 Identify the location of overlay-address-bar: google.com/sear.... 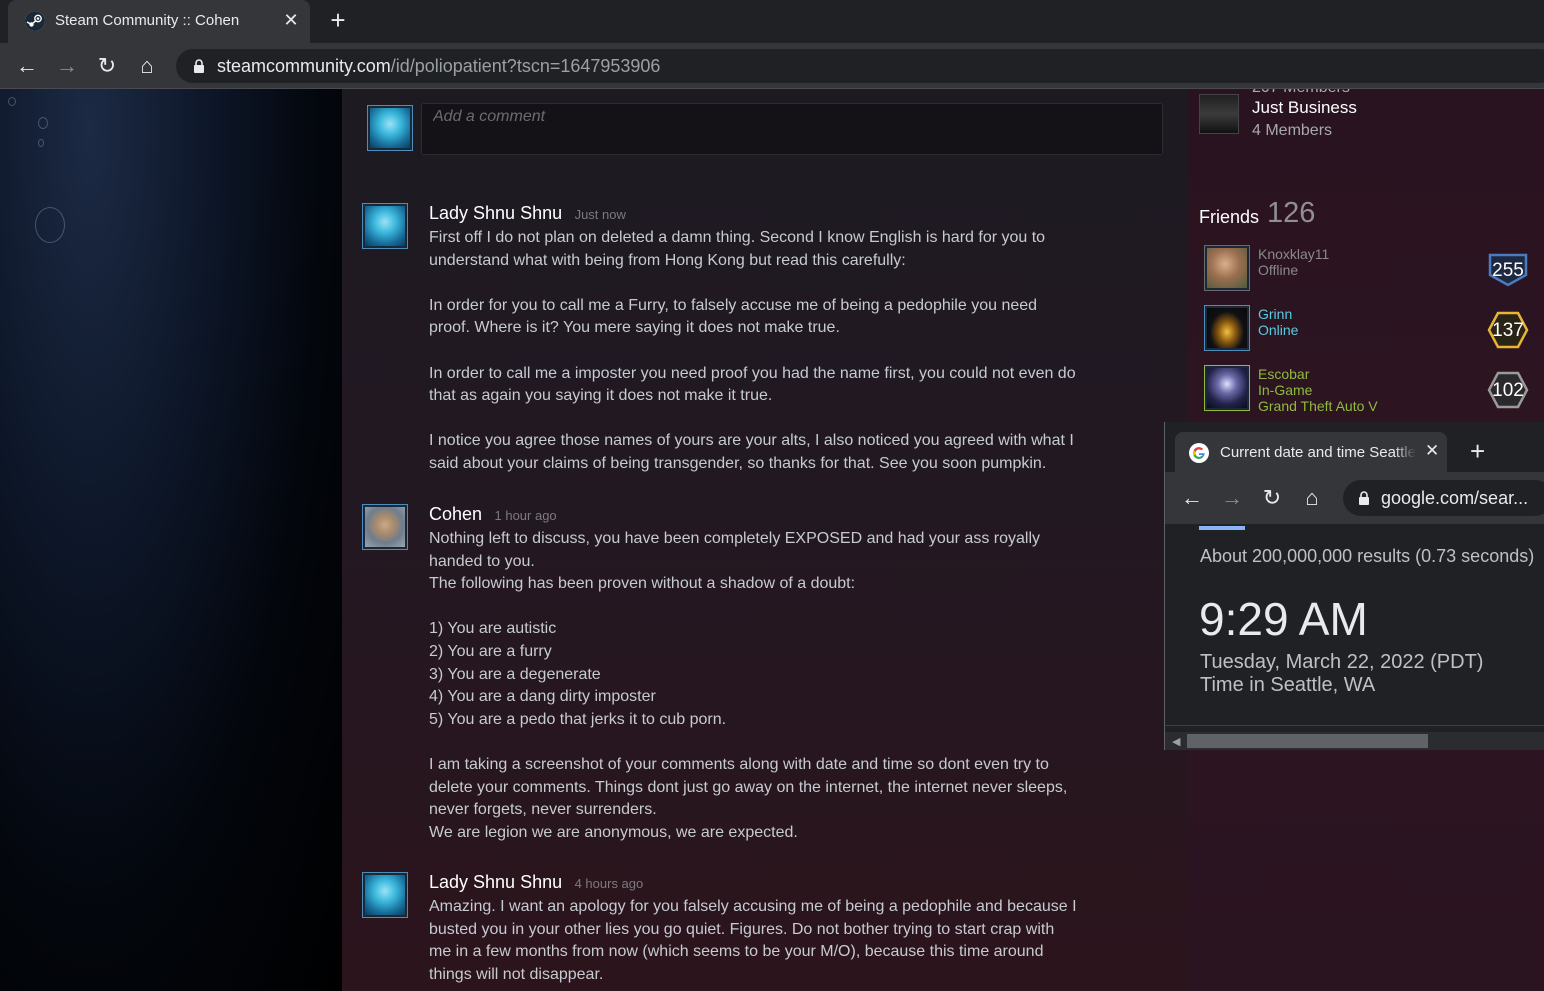
(1443, 498).